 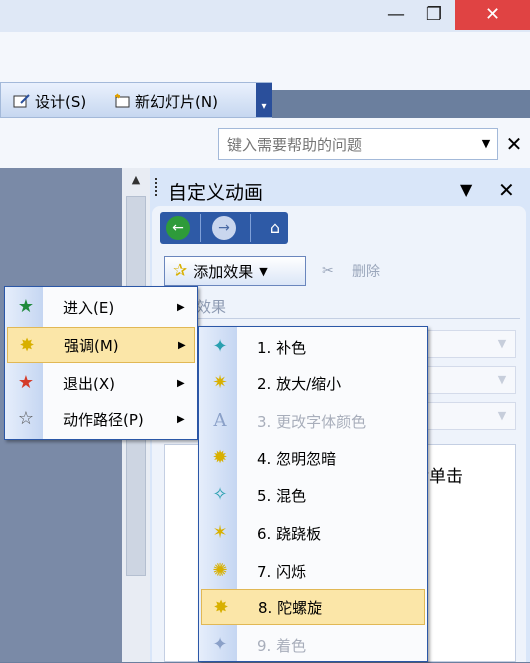 I want to click on pane-menu-button: ▼, so click(x=466, y=189).